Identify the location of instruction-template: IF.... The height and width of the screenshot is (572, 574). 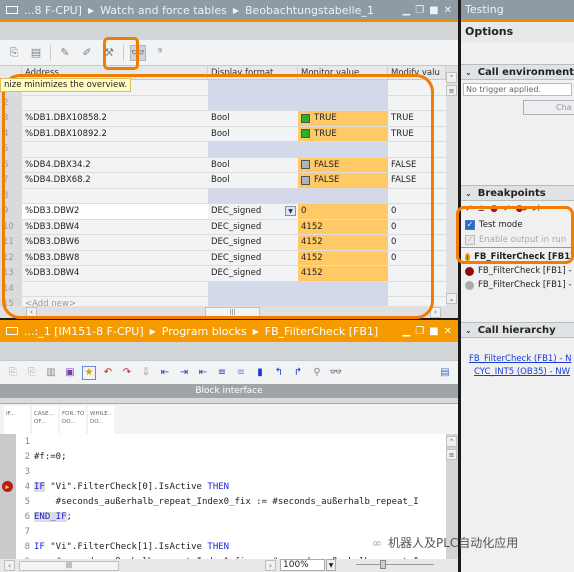
(17, 420).